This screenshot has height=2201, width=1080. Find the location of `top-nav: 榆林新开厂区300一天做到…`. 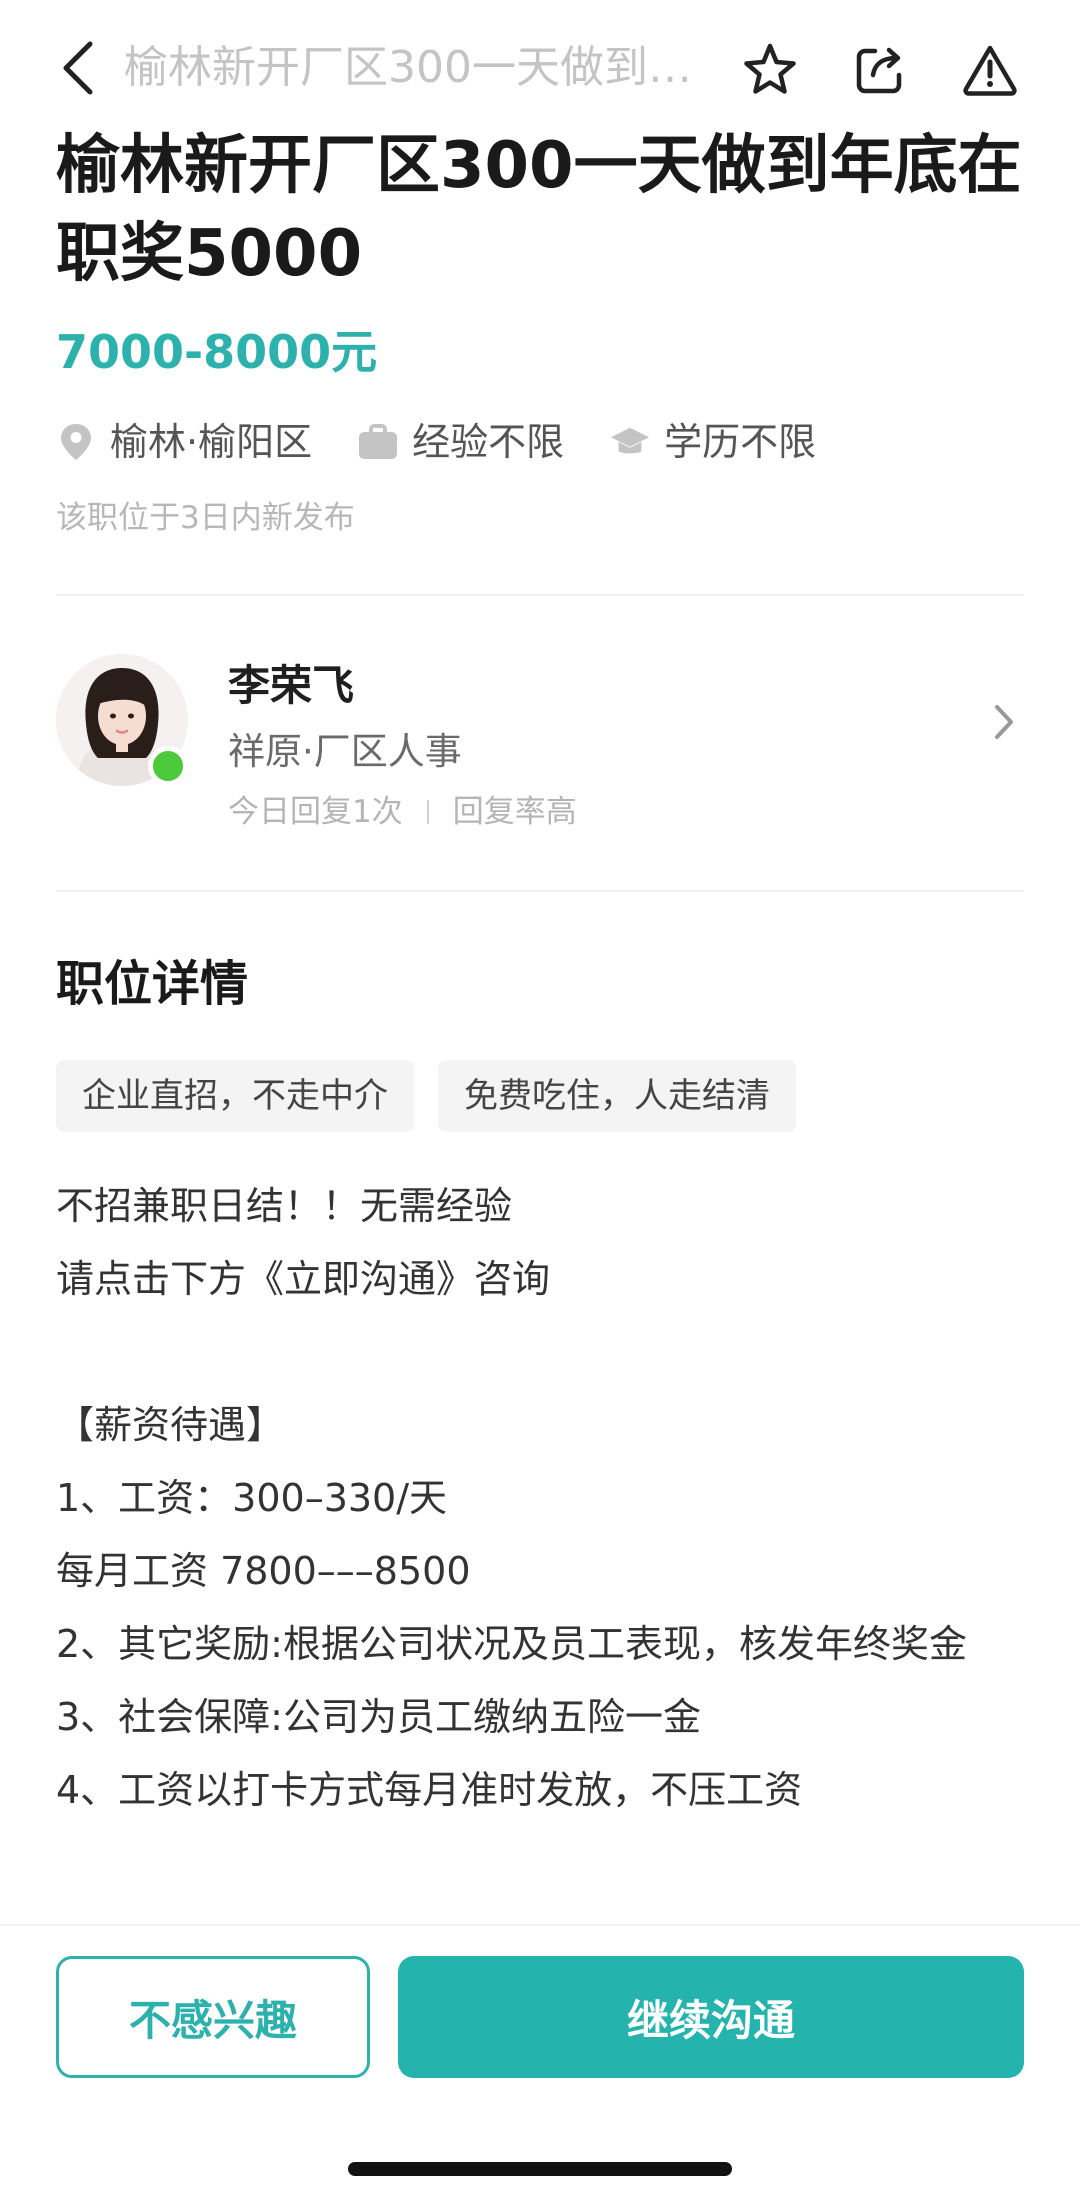

top-nav: 榆林新开厂区300一天做到… is located at coordinates (540, 68).